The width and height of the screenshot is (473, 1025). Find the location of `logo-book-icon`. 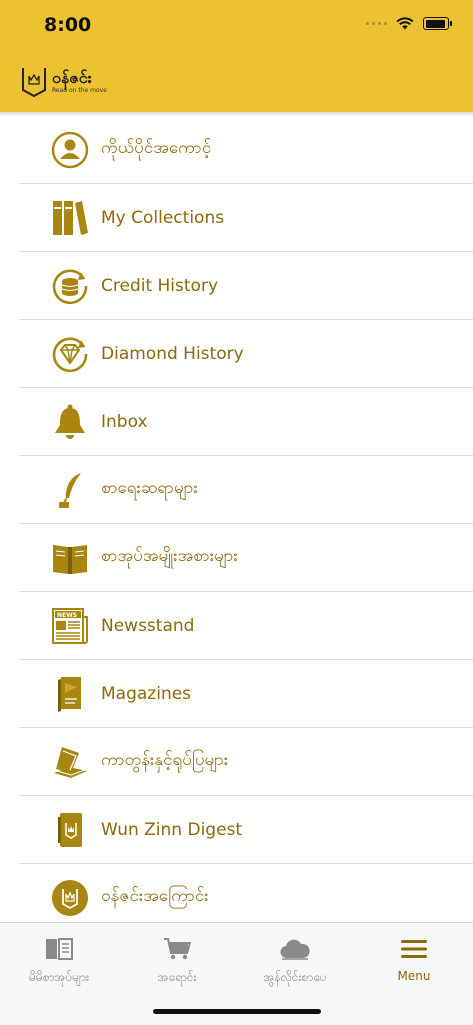

logo-book-icon is located at coordinates (34, 83).